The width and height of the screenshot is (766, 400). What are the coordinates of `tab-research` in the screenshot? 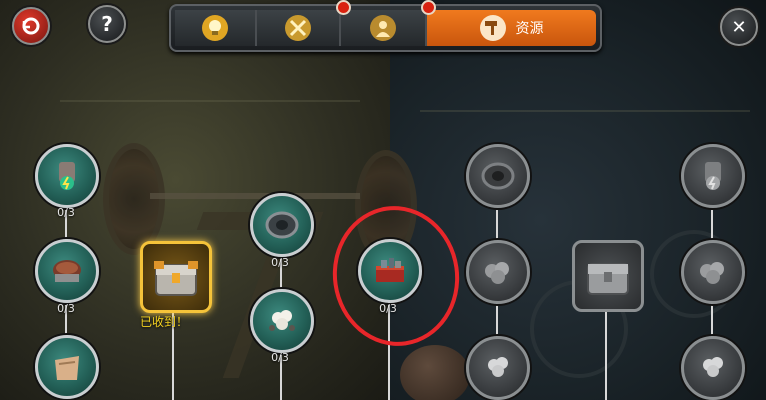 It's located at (216, 28).